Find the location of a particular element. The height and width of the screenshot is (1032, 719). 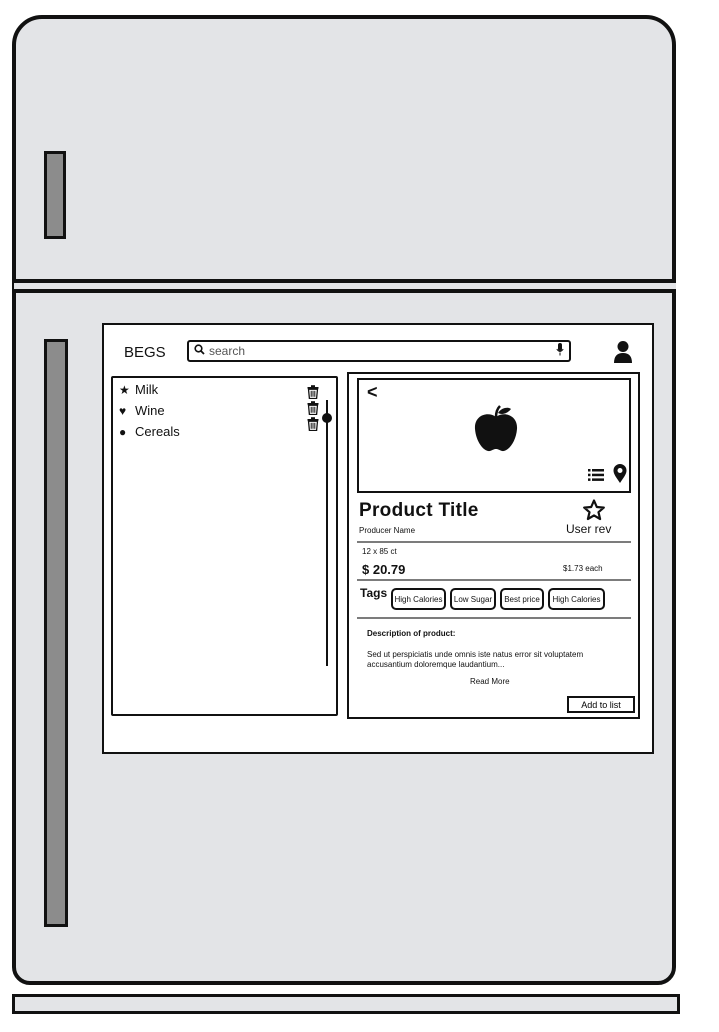

map-pin-icon is located at coordinates (620, 474).